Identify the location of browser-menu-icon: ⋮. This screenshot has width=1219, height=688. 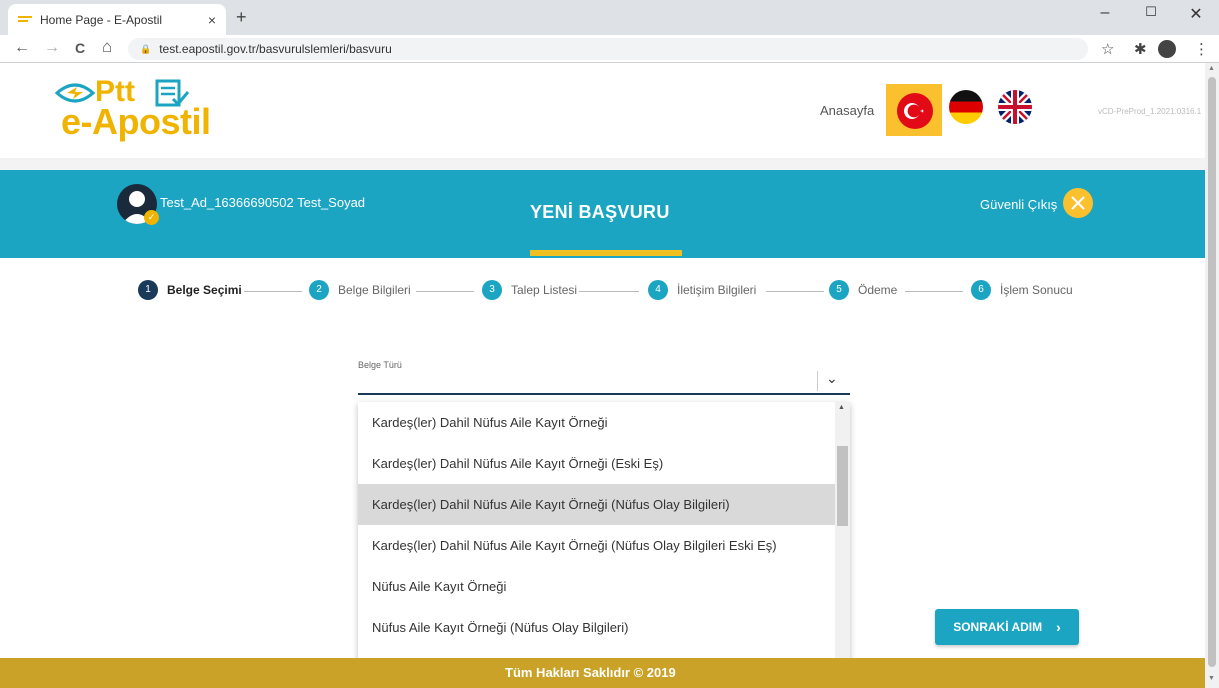
(1201, 49).